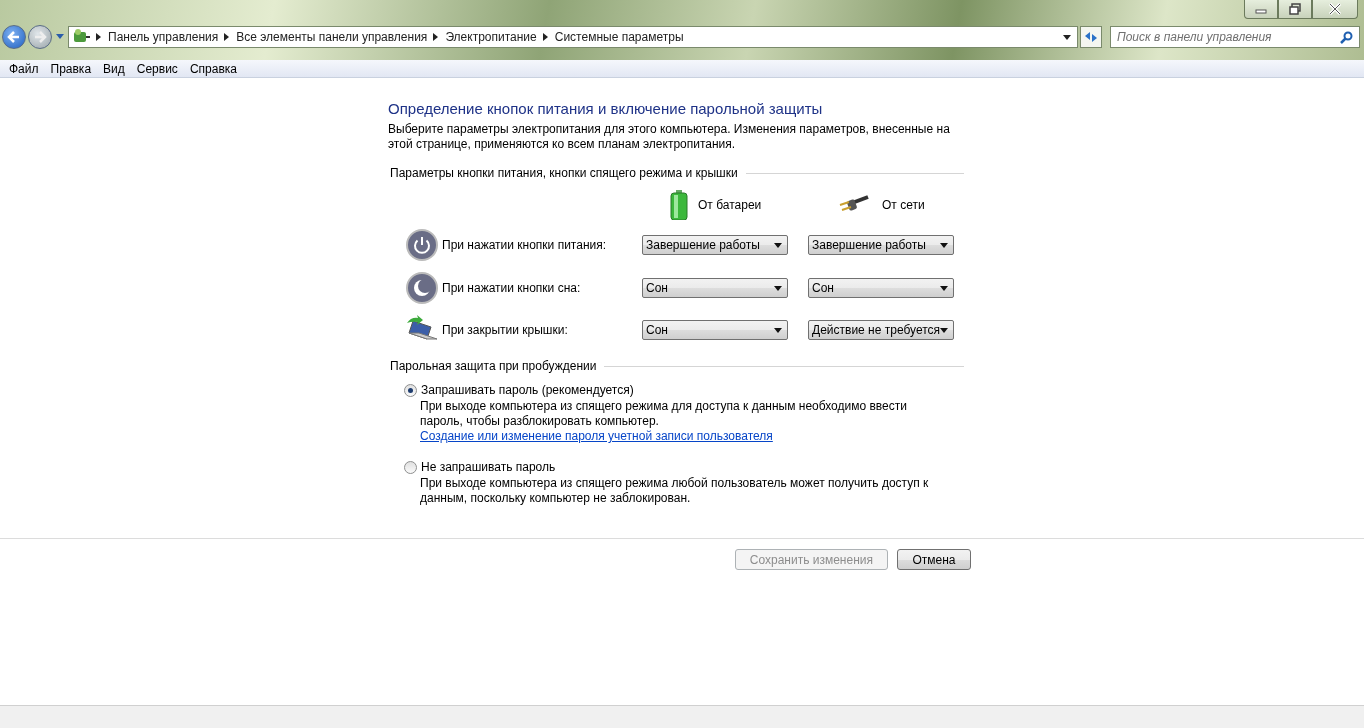 The height and width of the screenshot is (728, 1364). I want to click on back-arrow-icon, so click(14, 37).